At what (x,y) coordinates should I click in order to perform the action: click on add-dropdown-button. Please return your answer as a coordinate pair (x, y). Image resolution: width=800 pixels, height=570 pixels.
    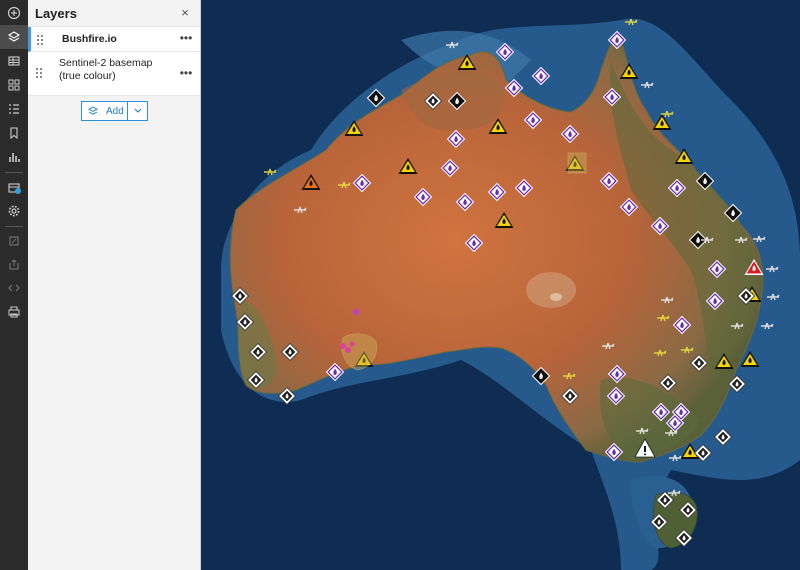
    Looking at the image, I should click on (137, 111).